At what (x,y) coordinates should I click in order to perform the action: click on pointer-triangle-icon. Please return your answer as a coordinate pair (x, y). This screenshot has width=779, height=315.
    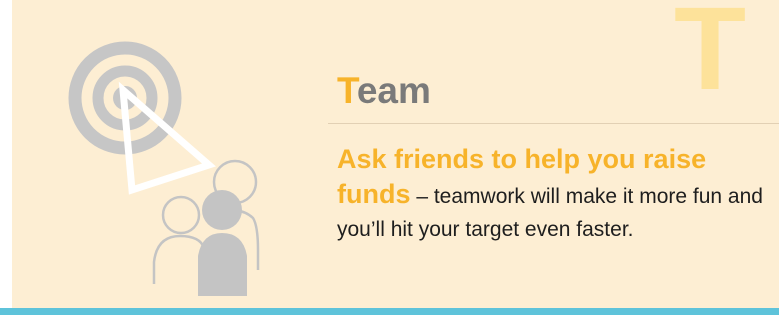
    Looking at the image, I should click on (167, 138).